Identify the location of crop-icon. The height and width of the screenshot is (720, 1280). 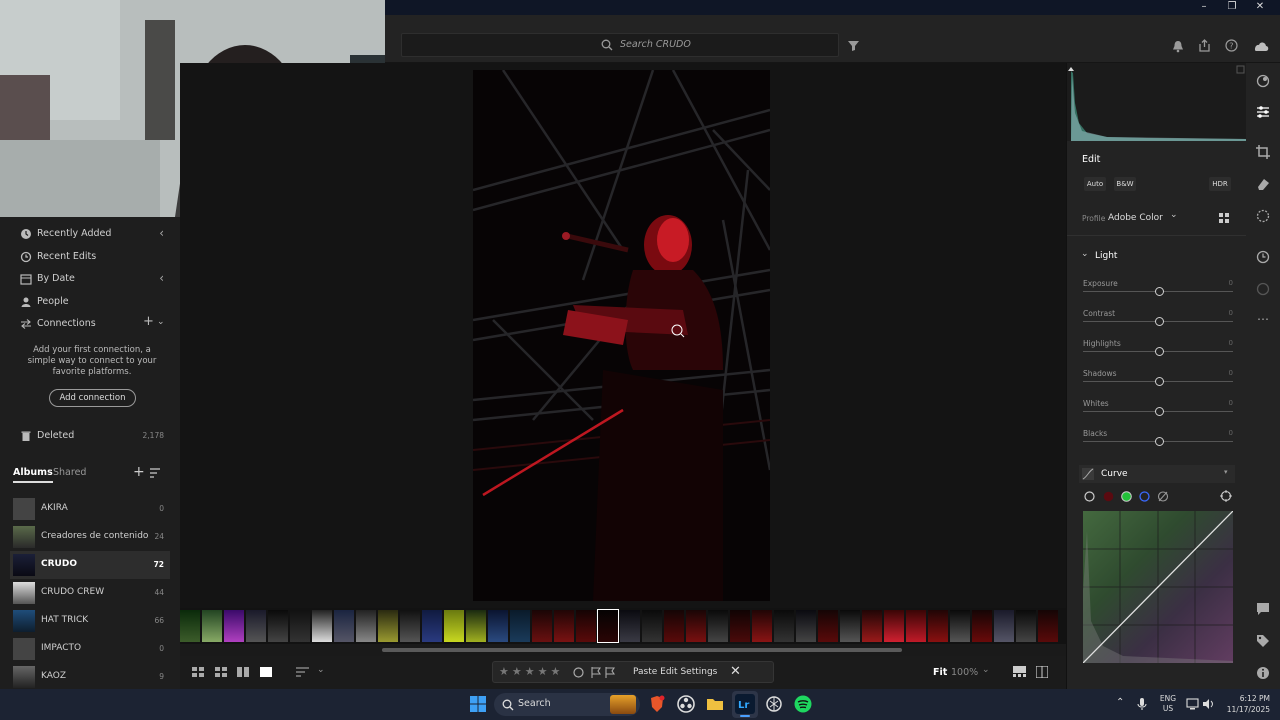
(1263, 152).